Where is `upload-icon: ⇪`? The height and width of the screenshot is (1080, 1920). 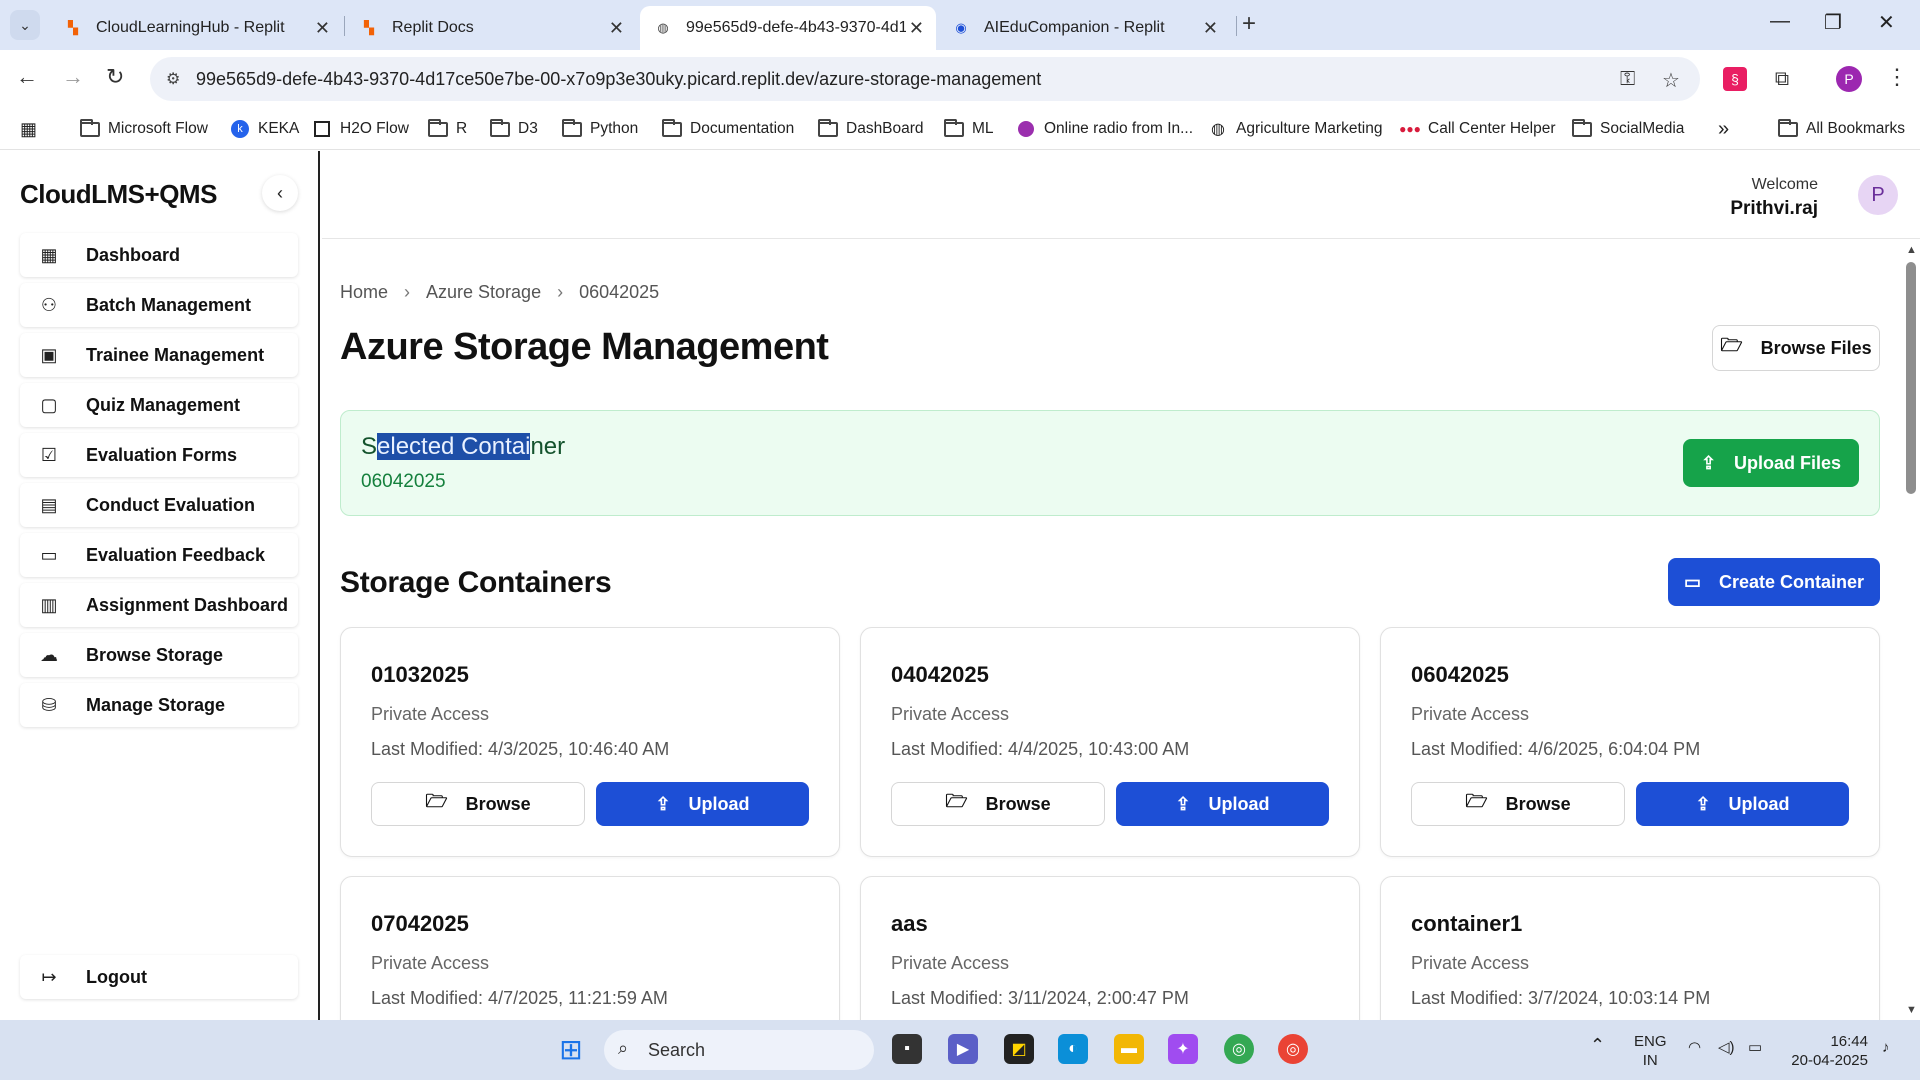
upload-icon: ⇪ is located at coordinates (663, 803).